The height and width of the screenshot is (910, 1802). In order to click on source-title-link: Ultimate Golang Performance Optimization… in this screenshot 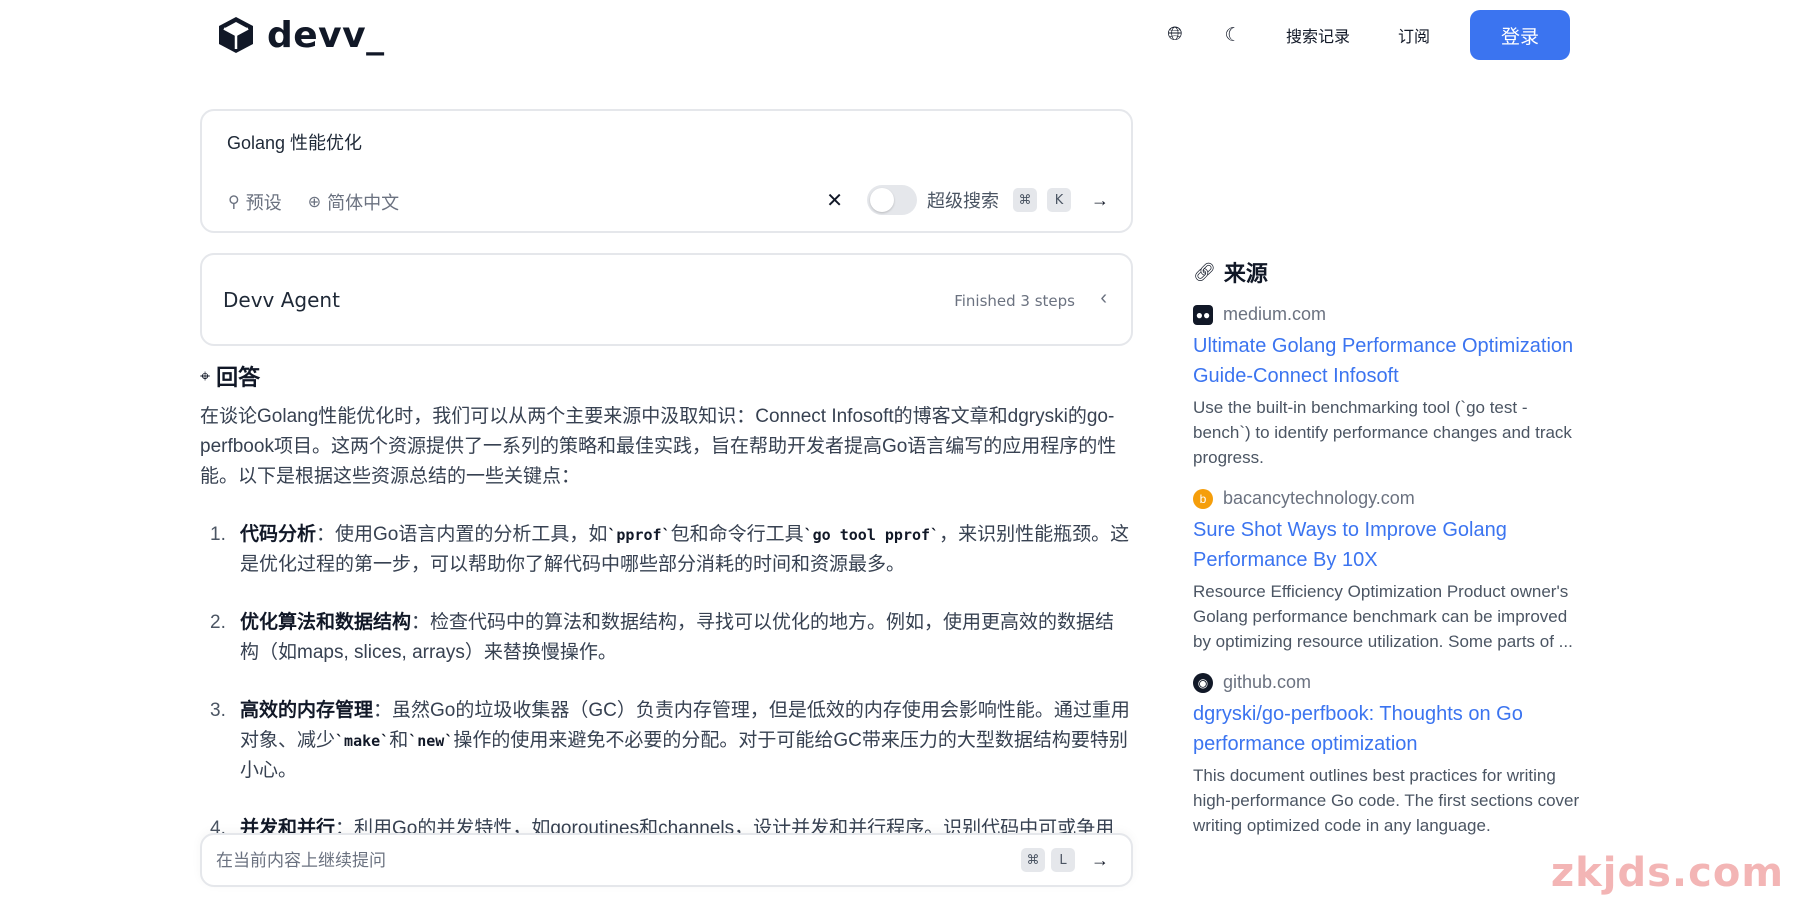, I will do `click(1388, 361)`.